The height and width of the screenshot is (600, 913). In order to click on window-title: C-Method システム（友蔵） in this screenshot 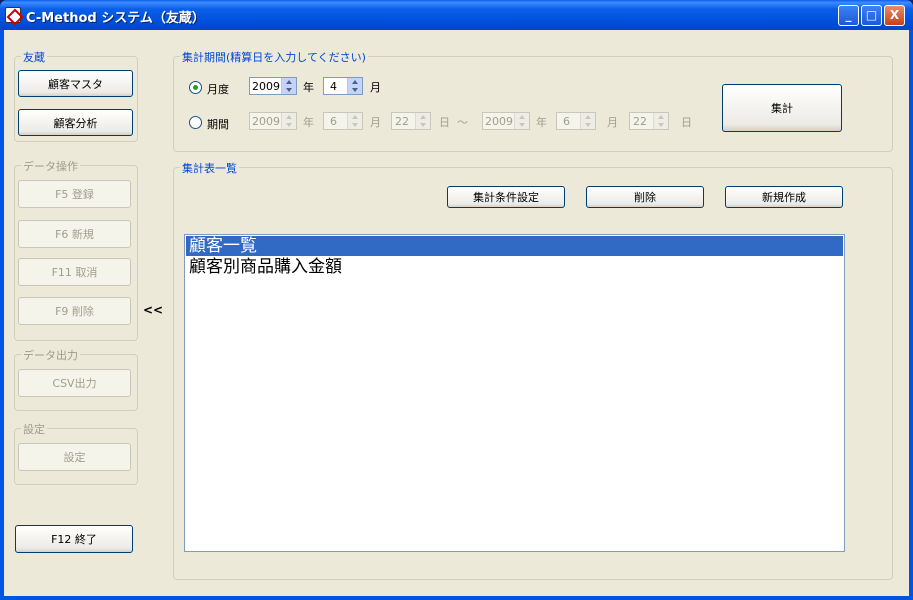, I will do `click(115, 18)`.